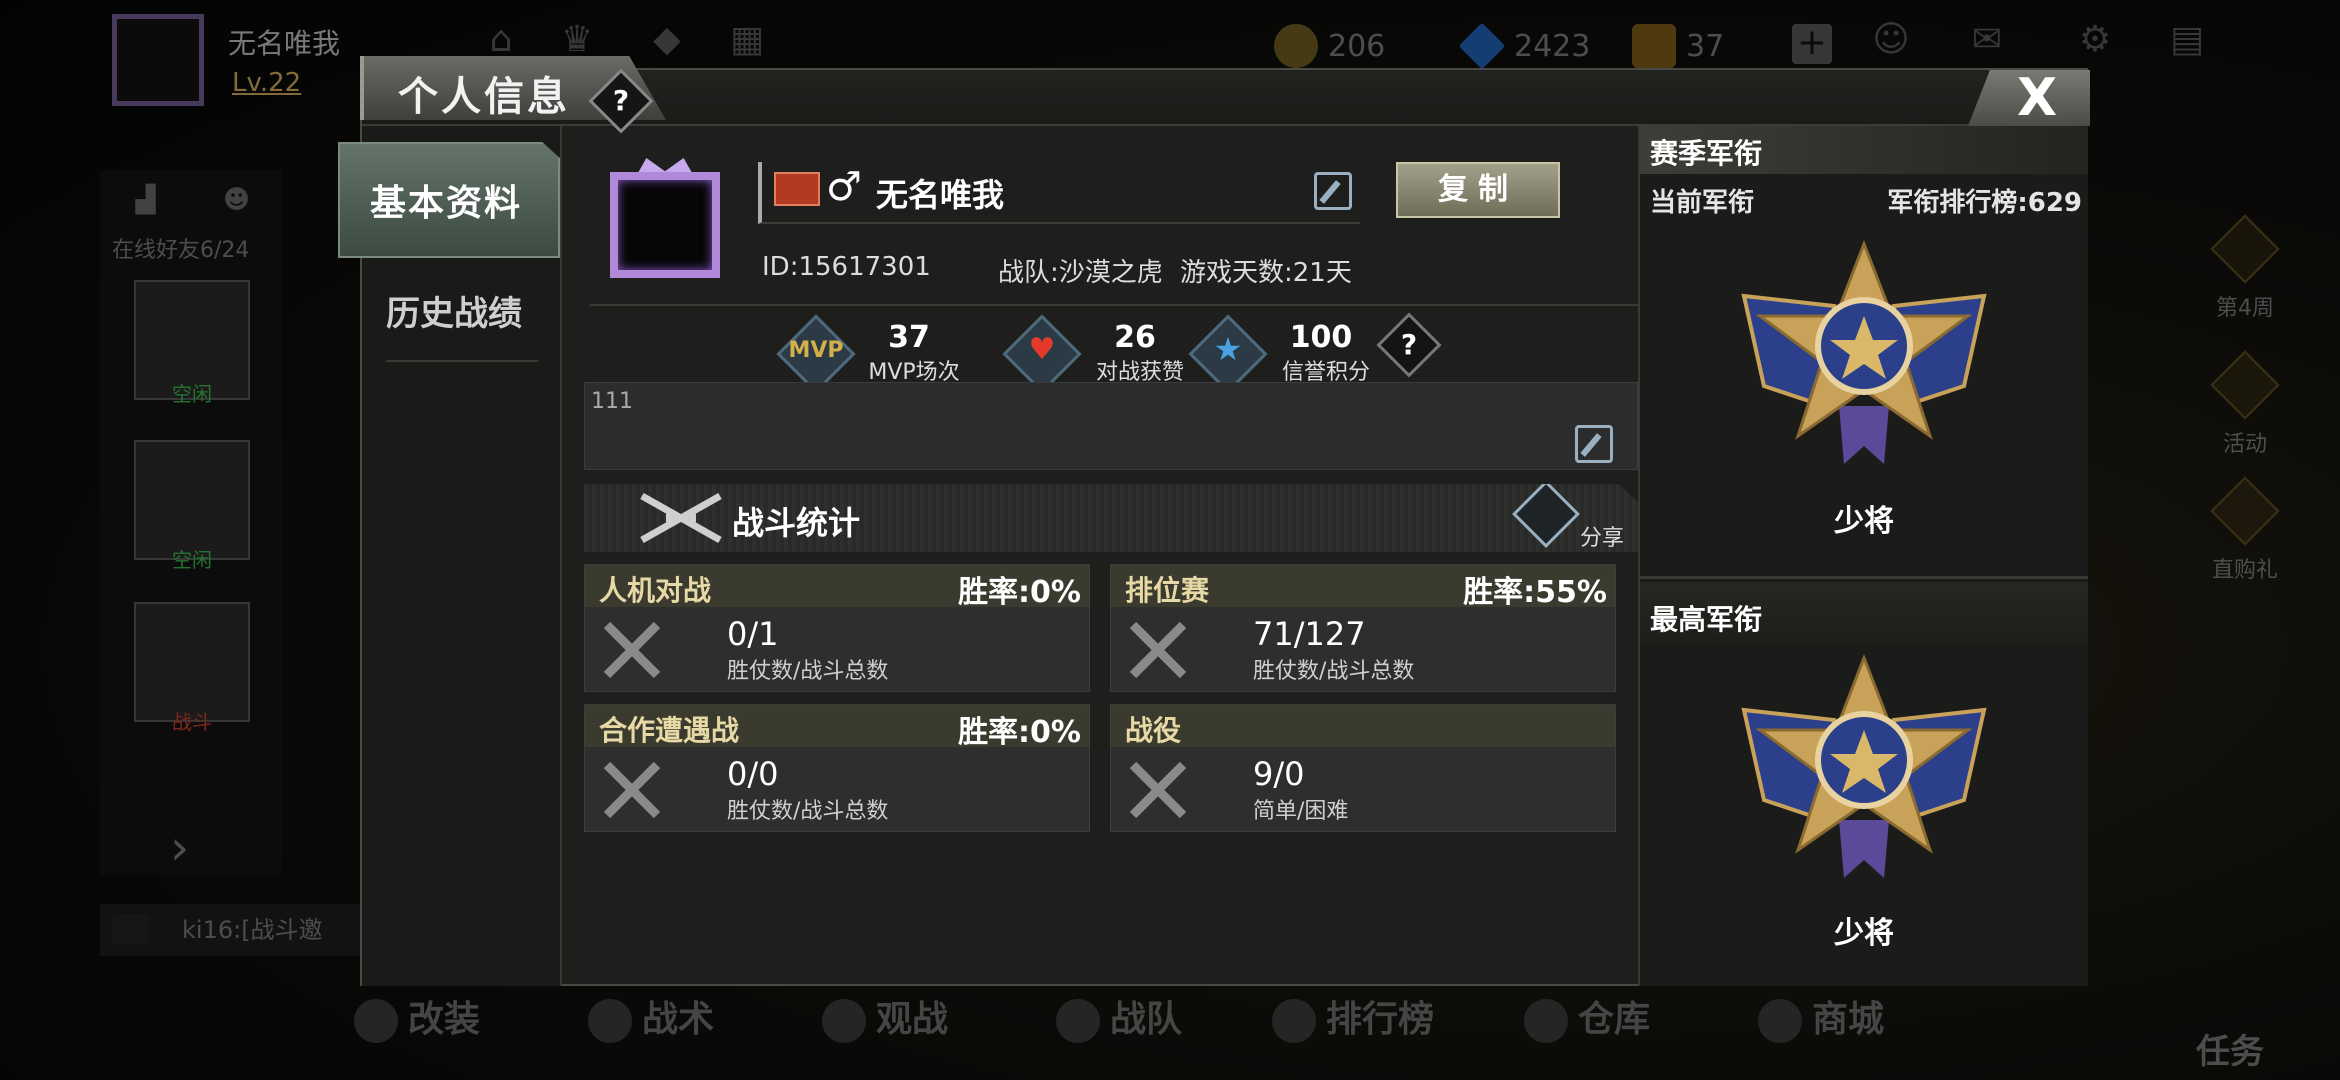  I want to click on credit-help-icon: ?, so click(1409, 345).